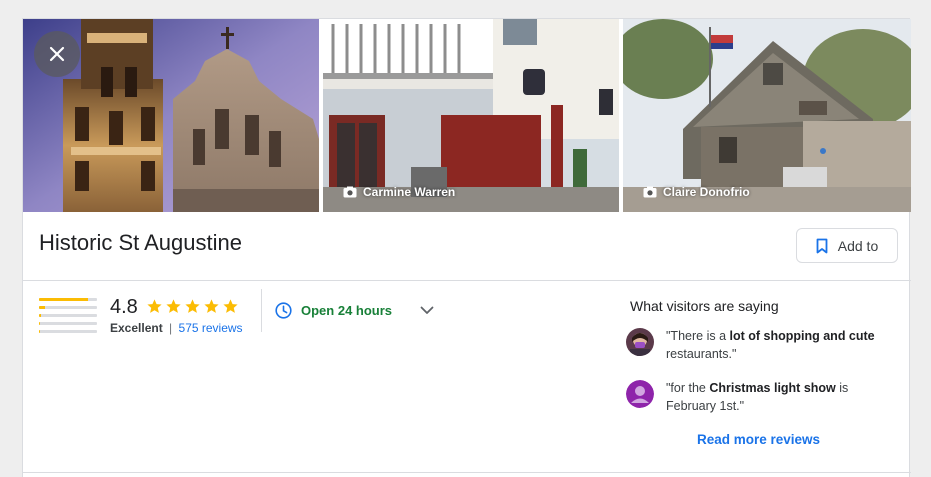  I want to click on rating-distribution, so click(68, 318).